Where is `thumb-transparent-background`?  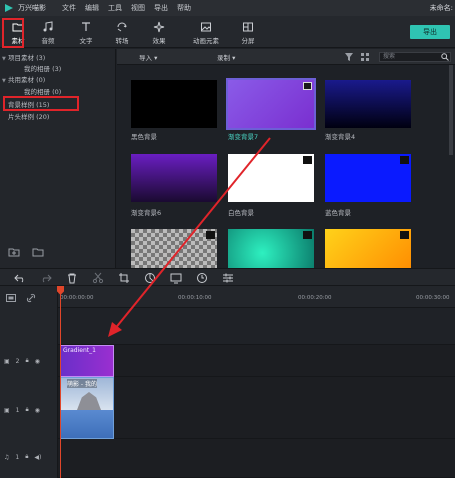
thumb-transparent-background is located at coordinates (174, 248).